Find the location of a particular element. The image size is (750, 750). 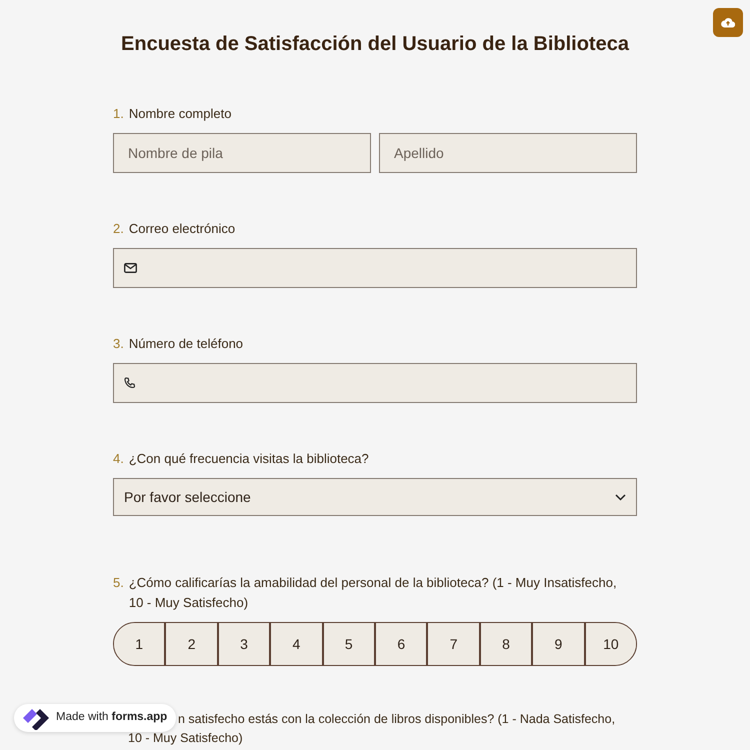

question-label: ¿Con qué frecuencia visitas la biblioteca? is located at coordinates (248, 459).